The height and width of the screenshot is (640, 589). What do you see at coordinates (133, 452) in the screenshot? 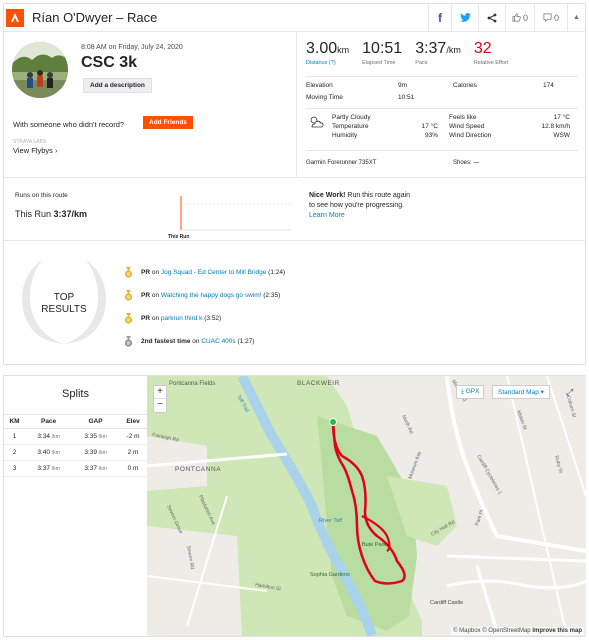
I see `split-elev: 2 m` at bounding box center [133, 452].